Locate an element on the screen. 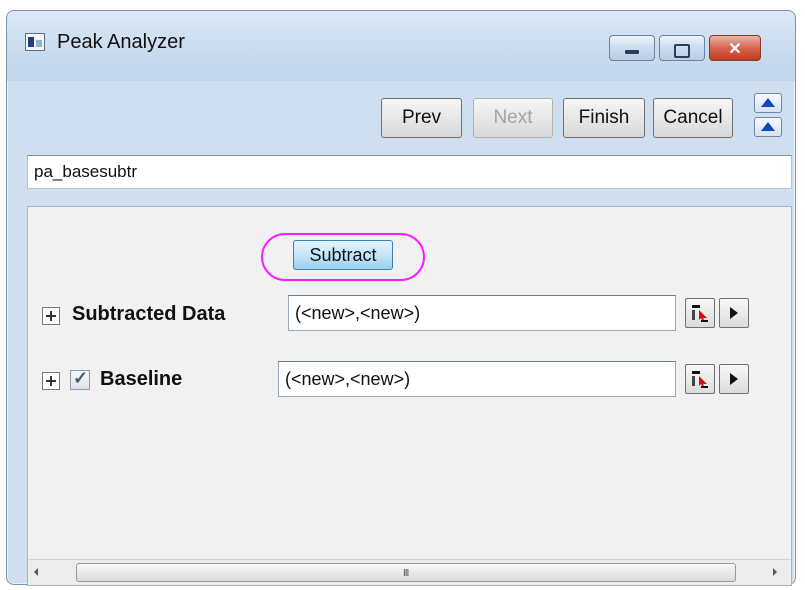  scroll-right-icon is located at coordinates (775, 572).